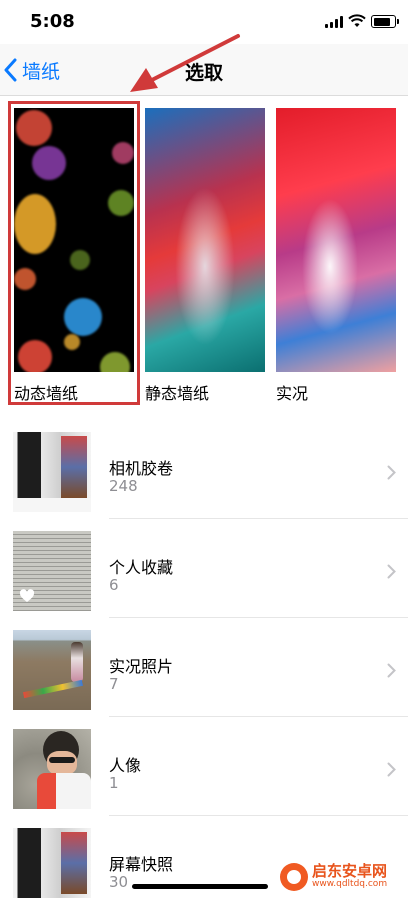 The image size is (408, 898). What do you see at coordinates (46, 393) in the screenshot?
I see `category-label: 动态墙纸` at bounding box center [46, 393].